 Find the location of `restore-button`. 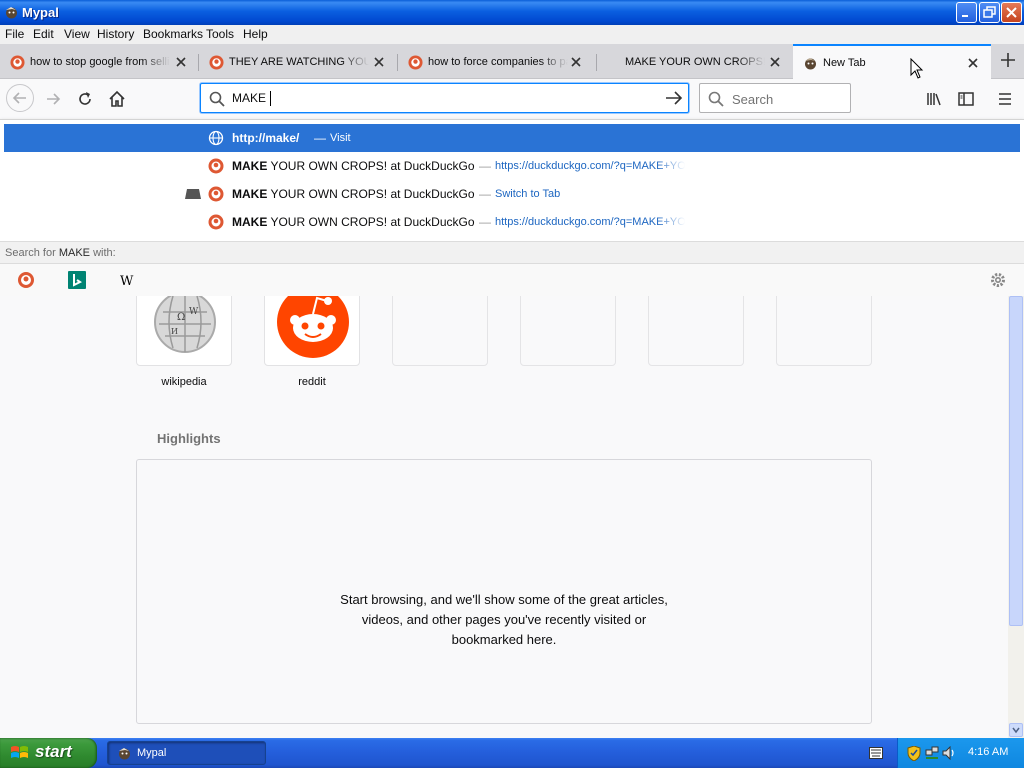

restore-button is located at coordinates (989, 12).